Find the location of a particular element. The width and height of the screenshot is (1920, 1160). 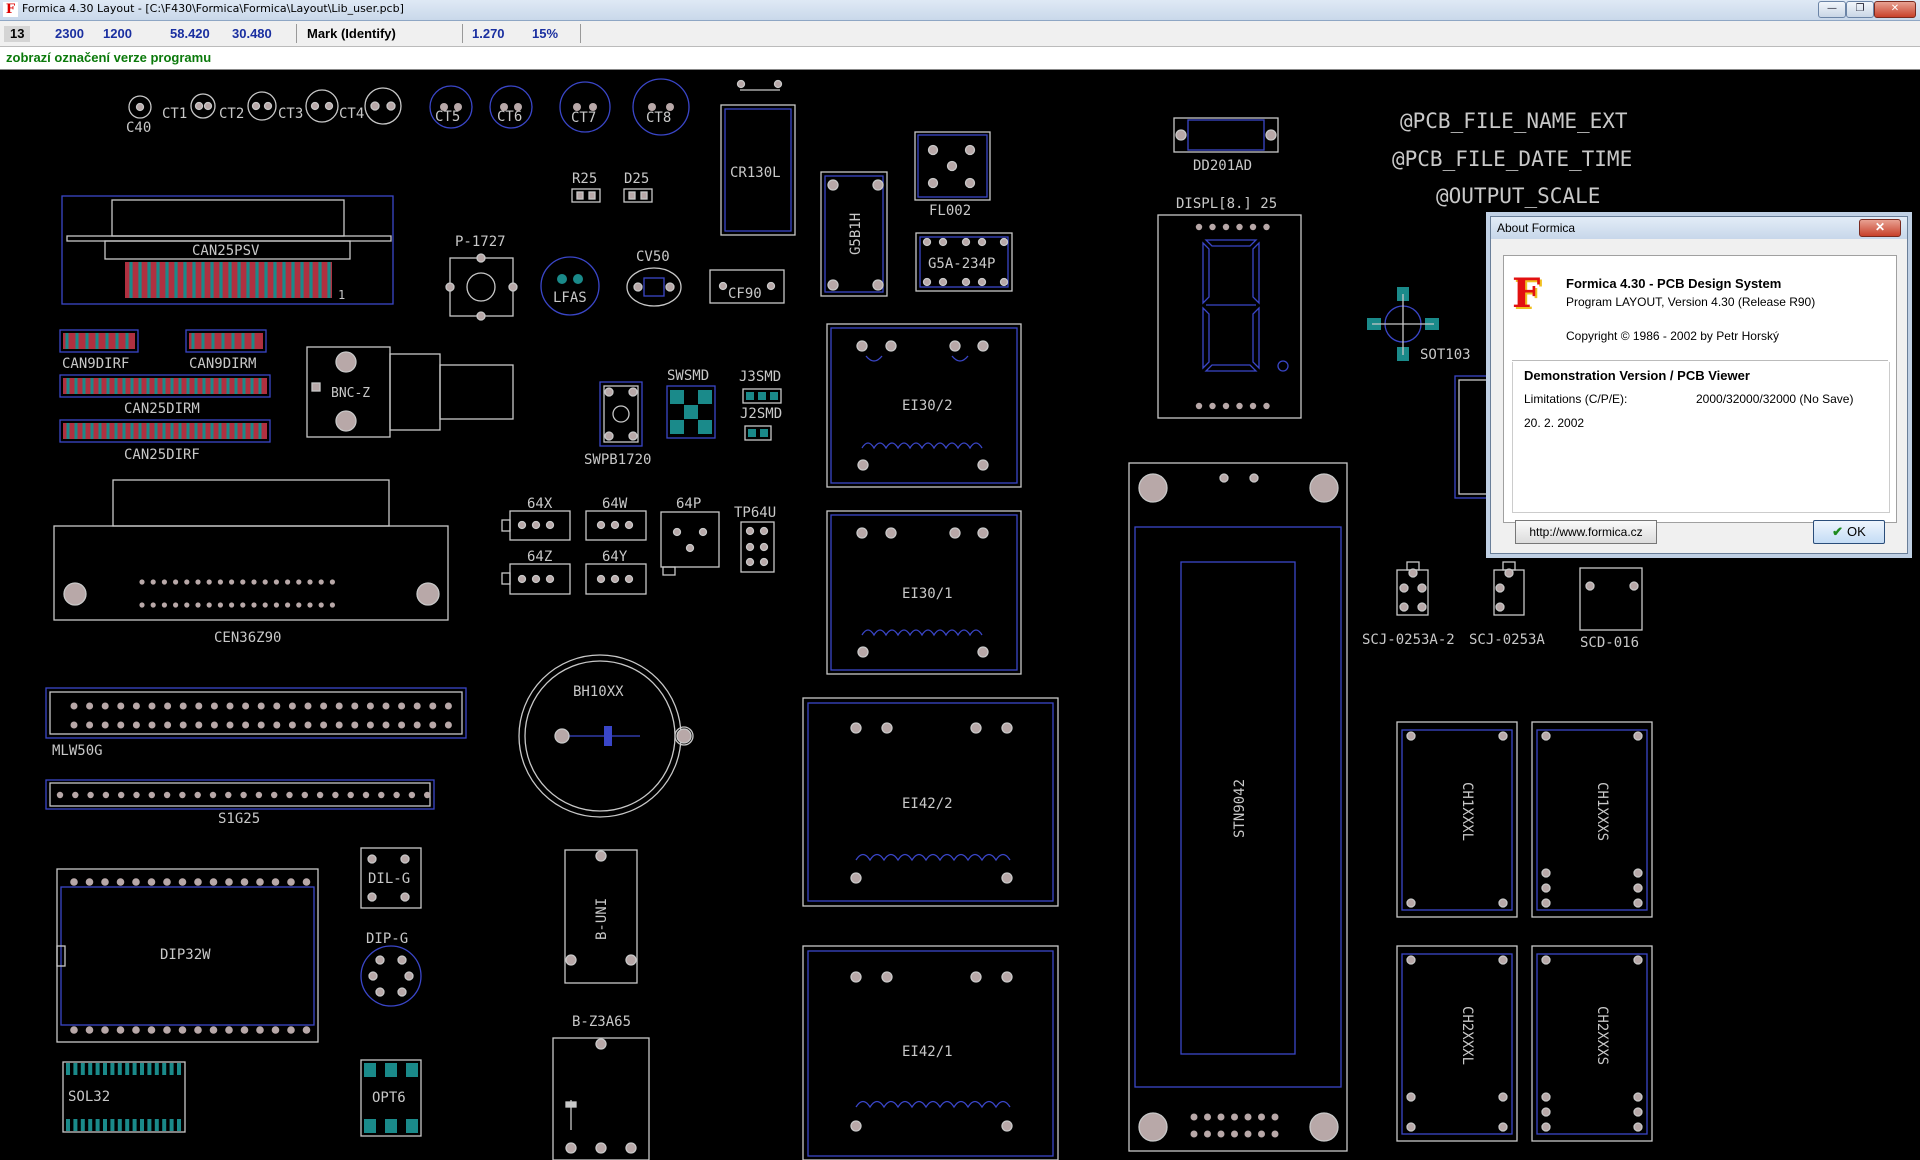

component-lfas: LFAS is located at coordinates (570, 286).